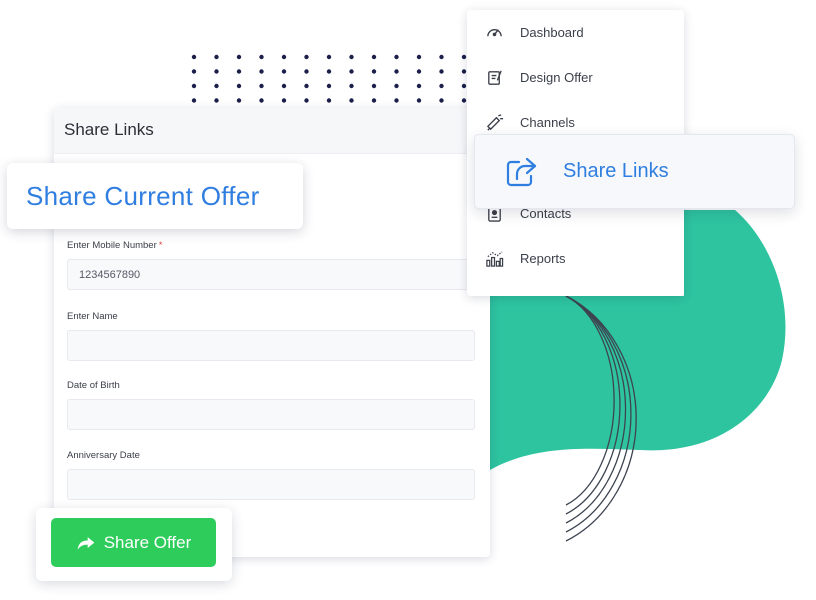  Describe the element at coordinates (580, 258) in the screenshot. I see `menu-item-reports: Reports` at that location.